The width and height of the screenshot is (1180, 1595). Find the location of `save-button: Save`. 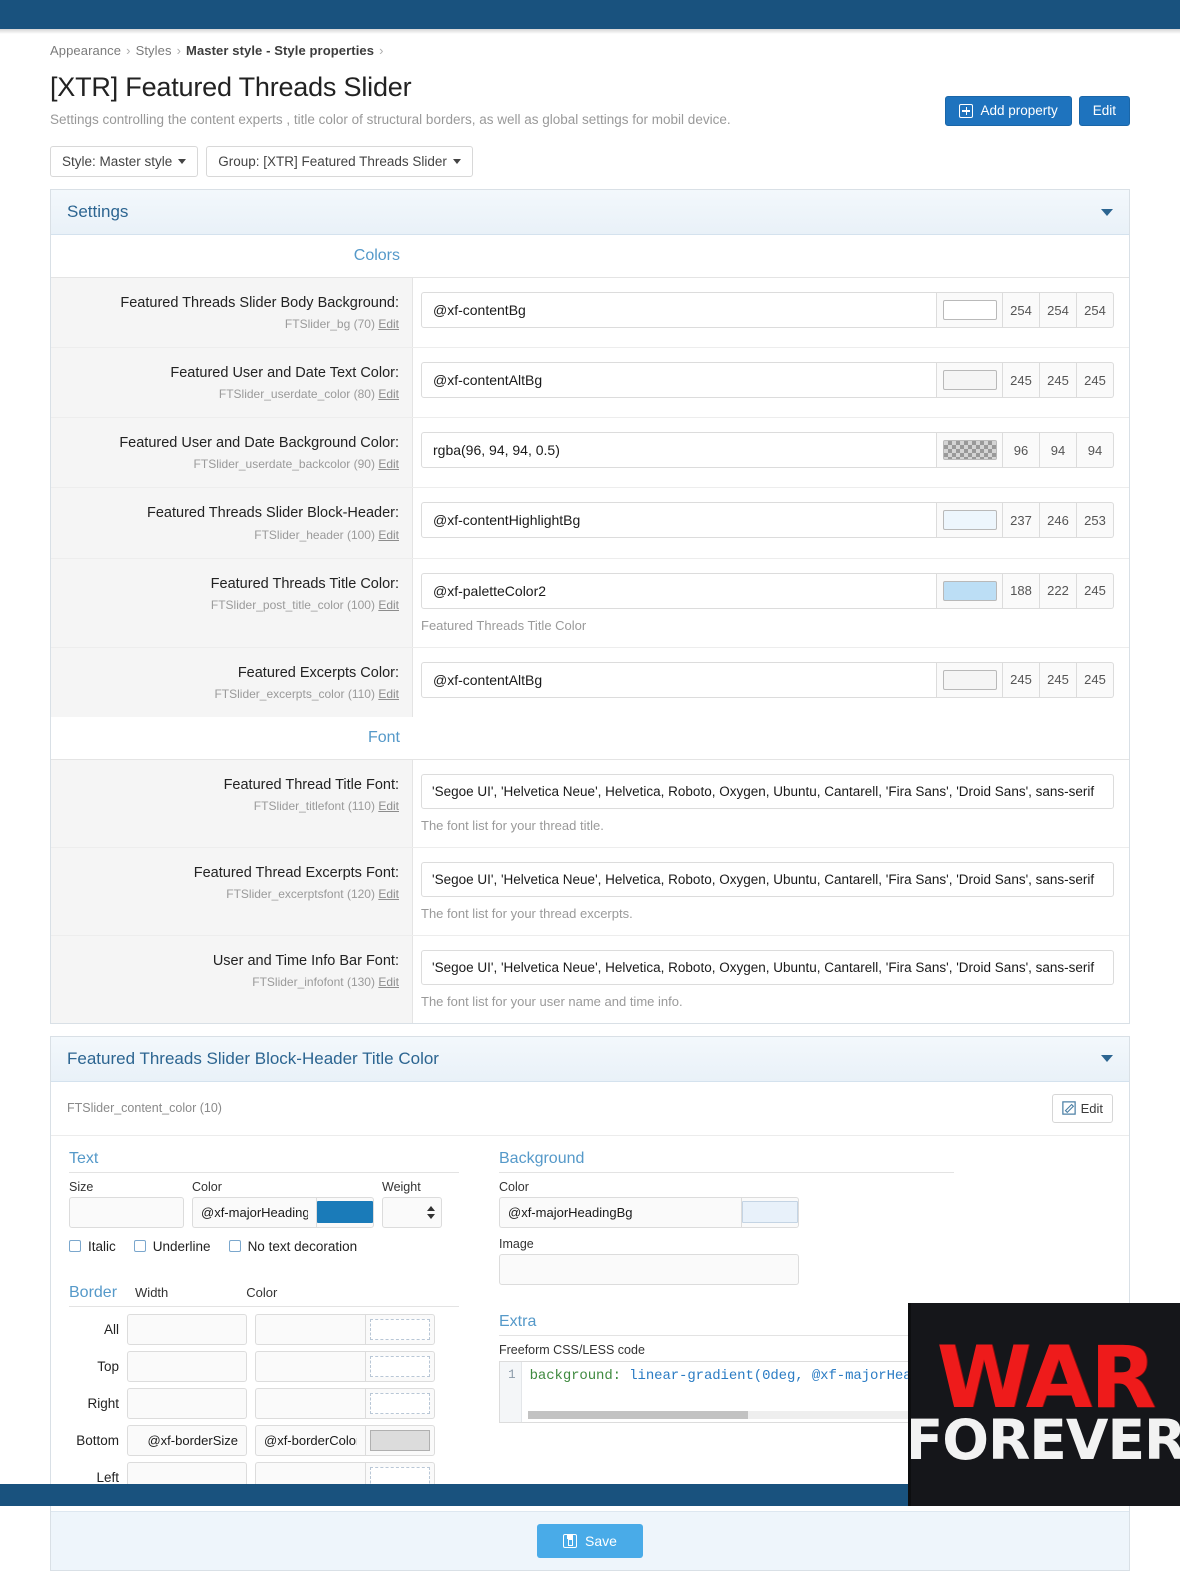

save-button: Save is located at coordinates (590, 1540).